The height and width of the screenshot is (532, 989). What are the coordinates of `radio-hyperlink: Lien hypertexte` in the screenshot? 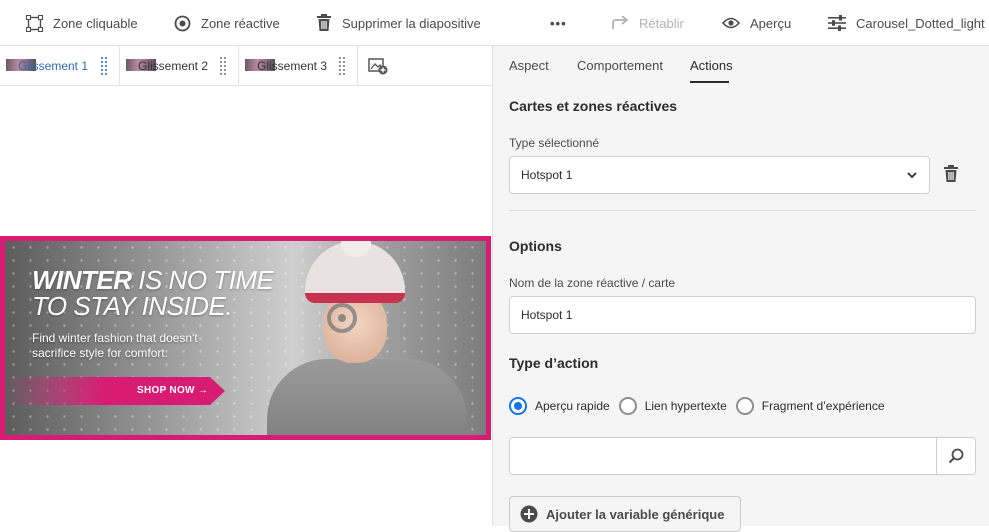 It's located at (672, 406).